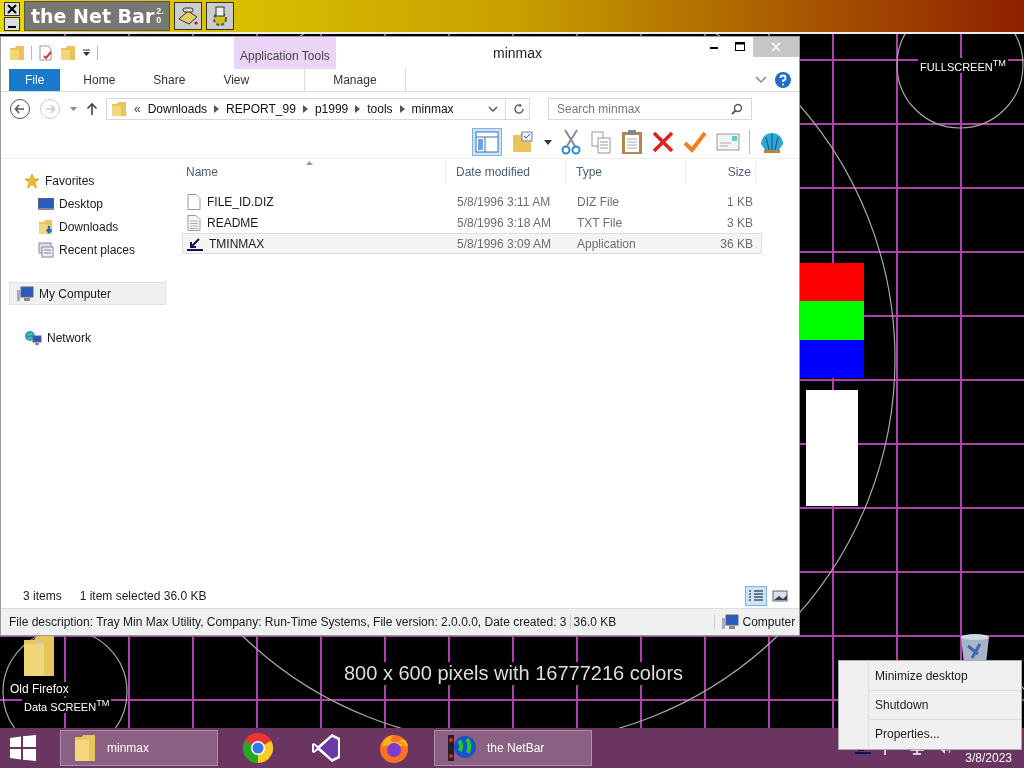 Image resolution: width=1024 pixels, height=768 pixels. What do you see at coordinates (783, 80) in the screenshot?
I see `help-icon` at bounding box center [783, 80].